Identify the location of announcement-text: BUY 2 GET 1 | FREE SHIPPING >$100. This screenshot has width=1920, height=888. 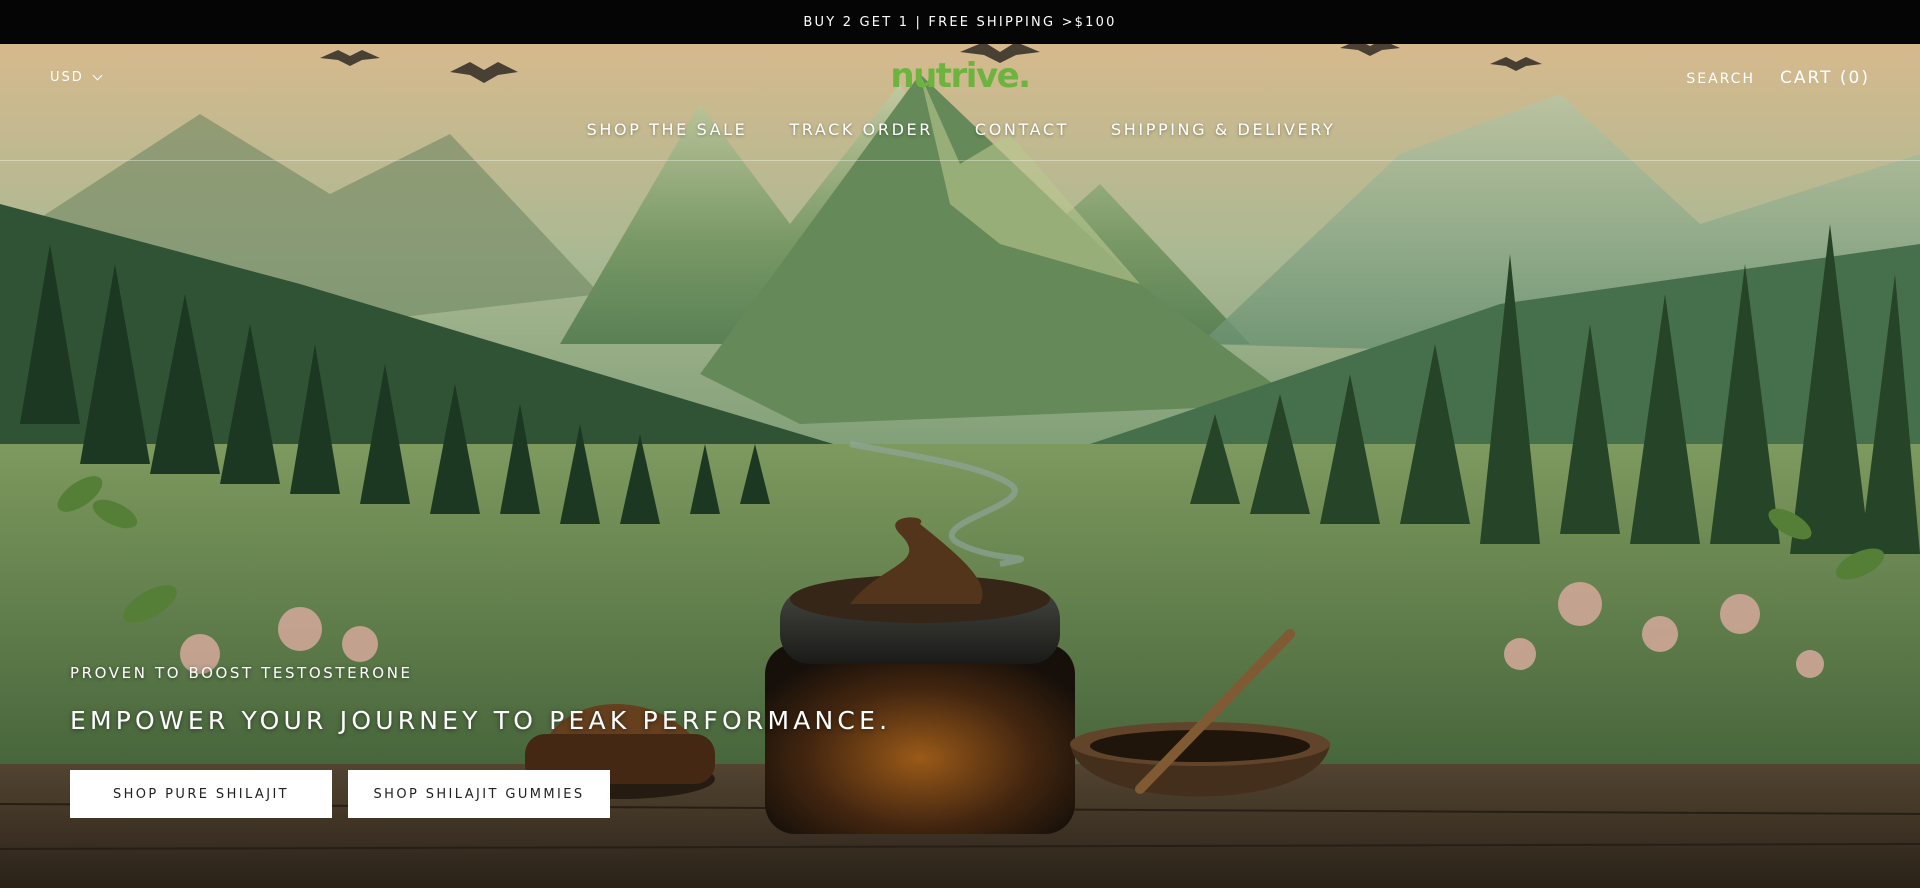
(960, 22).